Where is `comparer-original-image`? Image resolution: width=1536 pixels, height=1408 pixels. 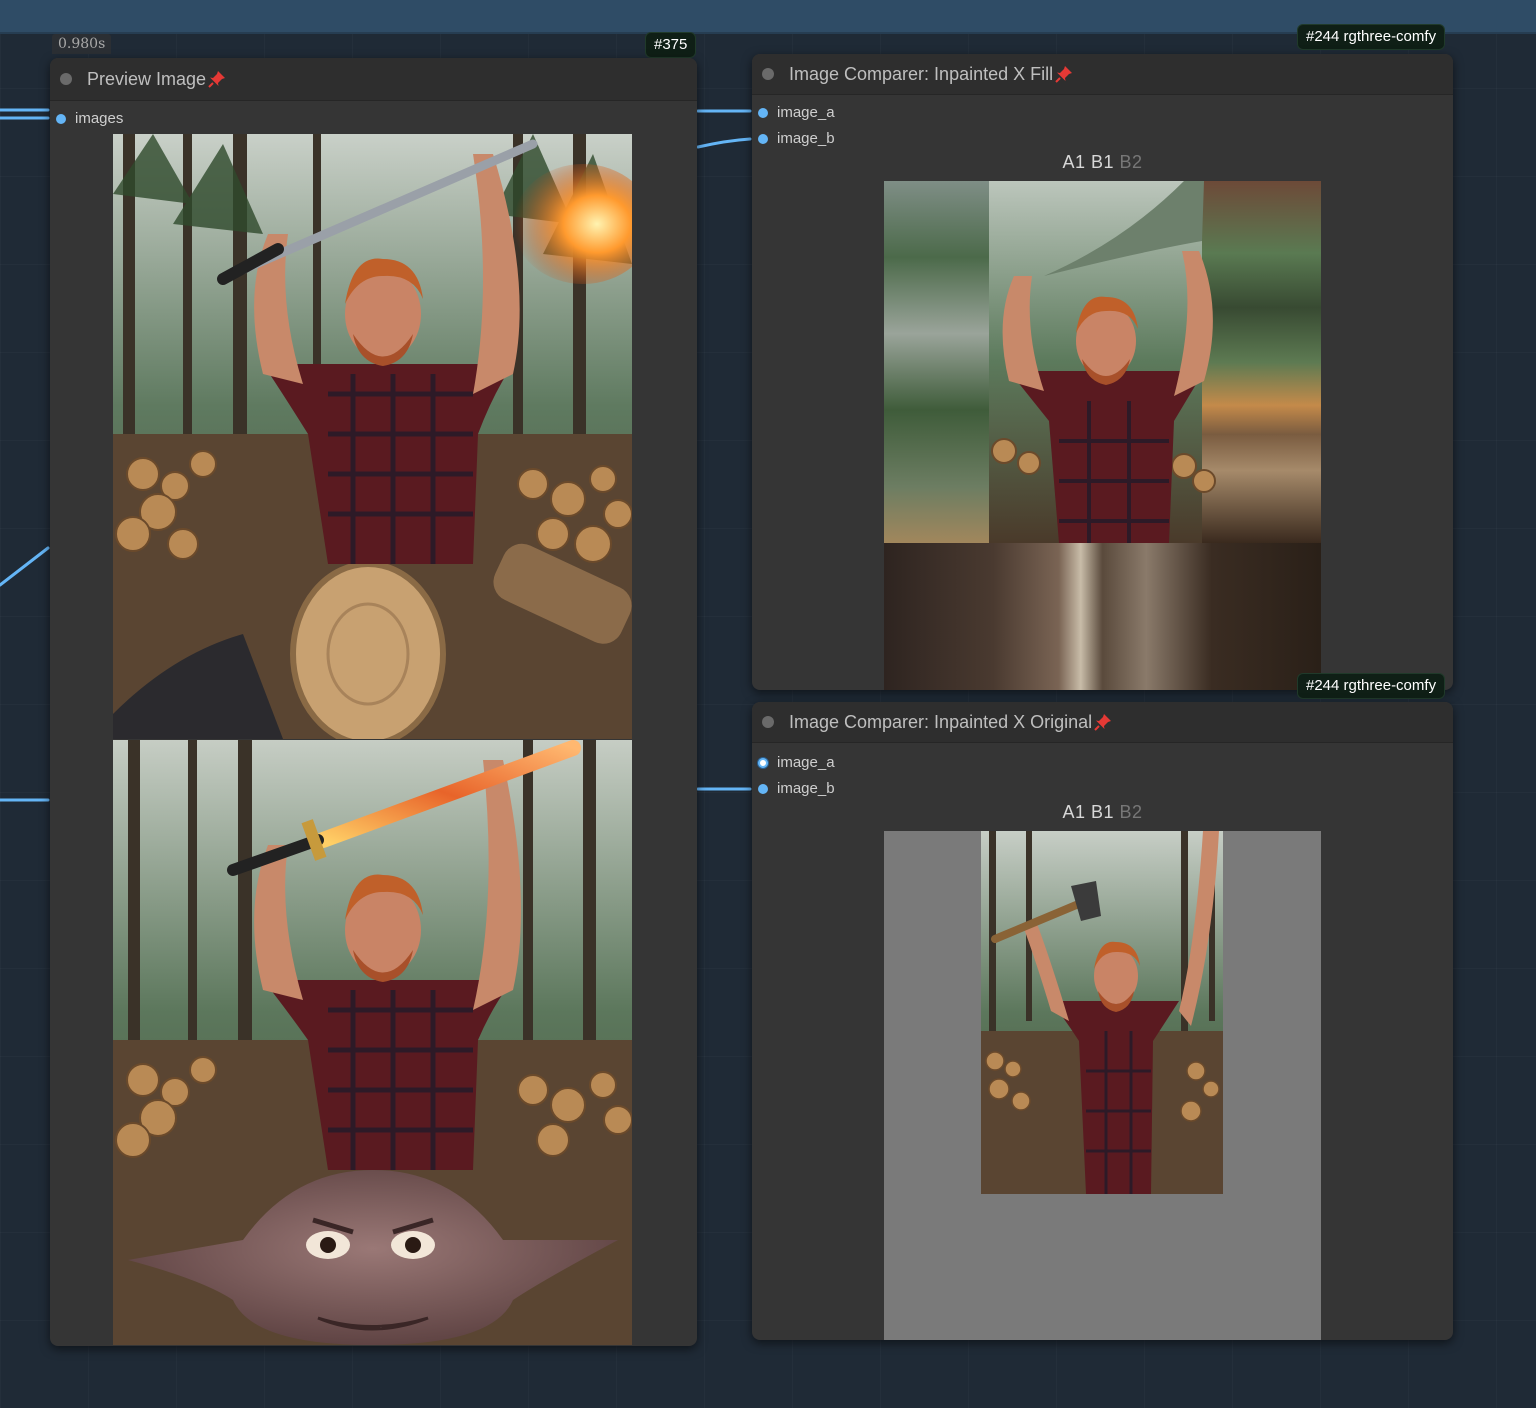
comparer-original-image is located at coordinates (1102, 1085).